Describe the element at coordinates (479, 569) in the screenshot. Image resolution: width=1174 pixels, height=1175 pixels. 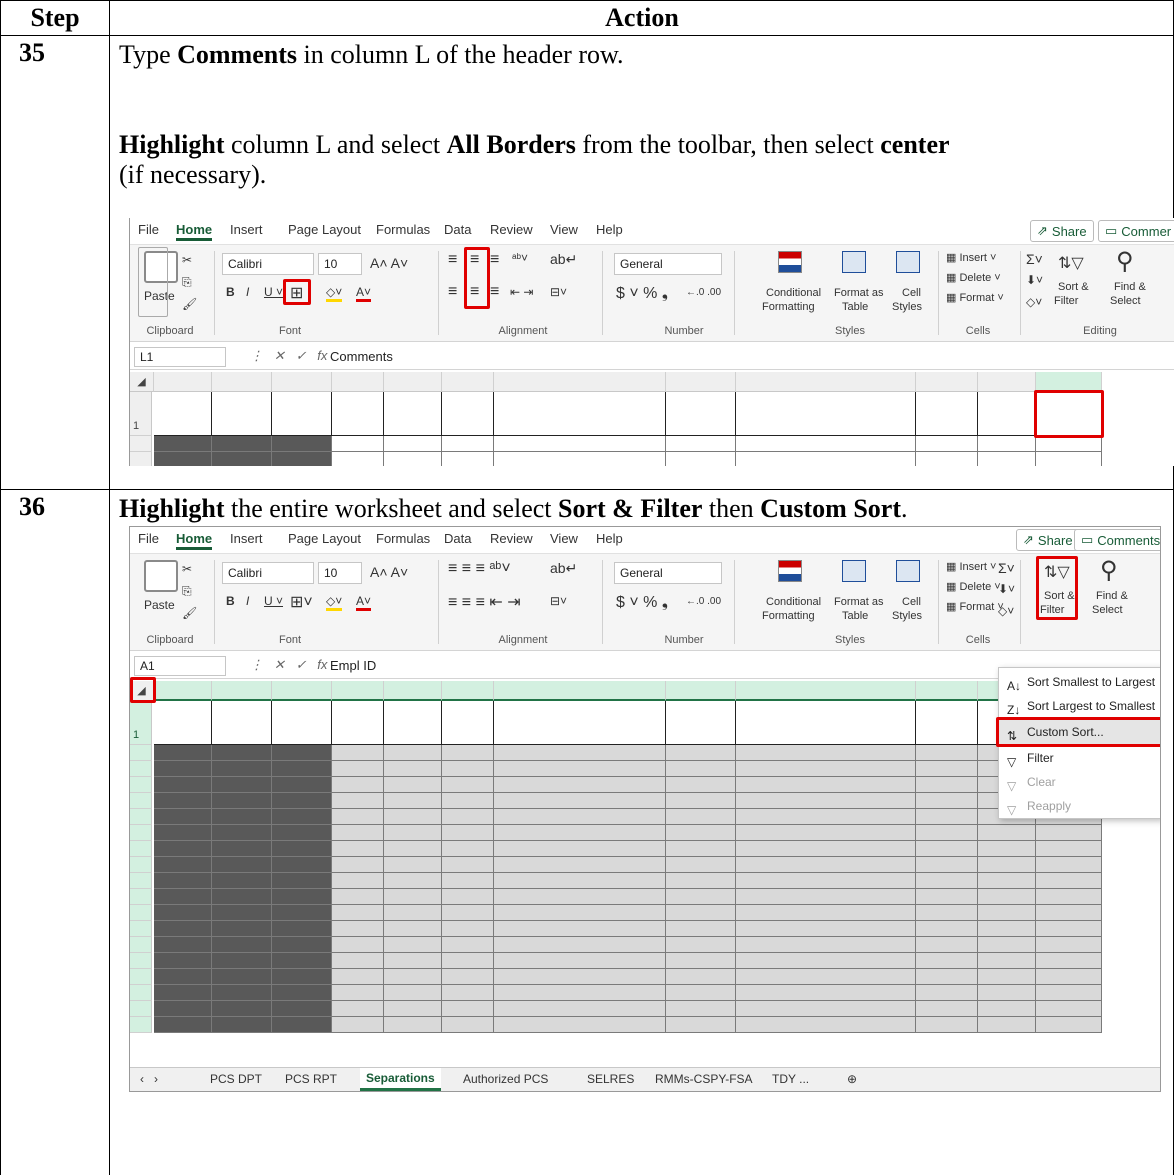
I see `align-vertical-icons: ≡ ≡ ≡ ᵃᵇ˅` at that location.